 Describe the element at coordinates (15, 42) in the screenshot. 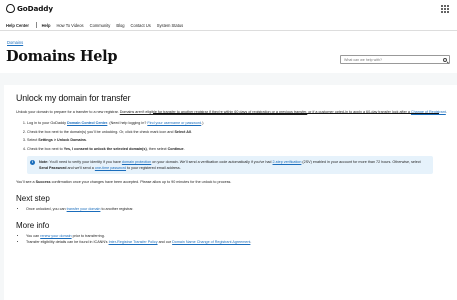

I see `breadcrumb: Domains` at that location.